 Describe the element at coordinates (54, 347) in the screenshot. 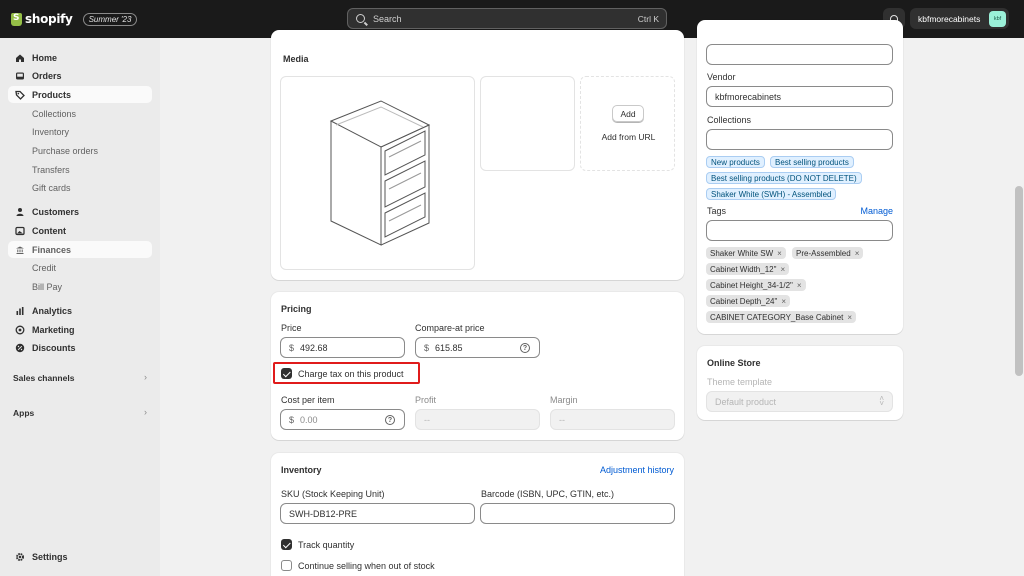

I see `sidebar-item-label: Discounts` at that location.